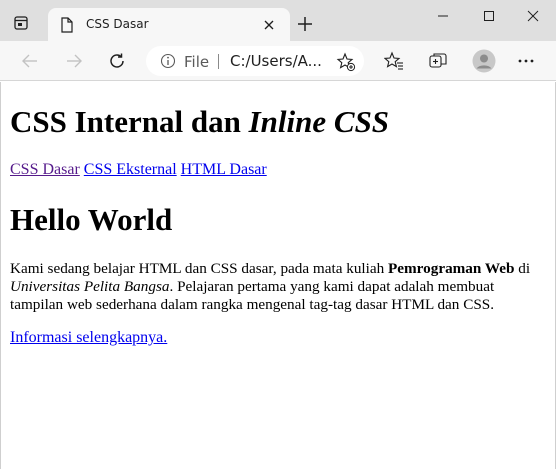 This screenshot has width=556, height=469. Describe the element at coordinates (489, 16) in the screenshot. I see `maximize-icon` at that location.